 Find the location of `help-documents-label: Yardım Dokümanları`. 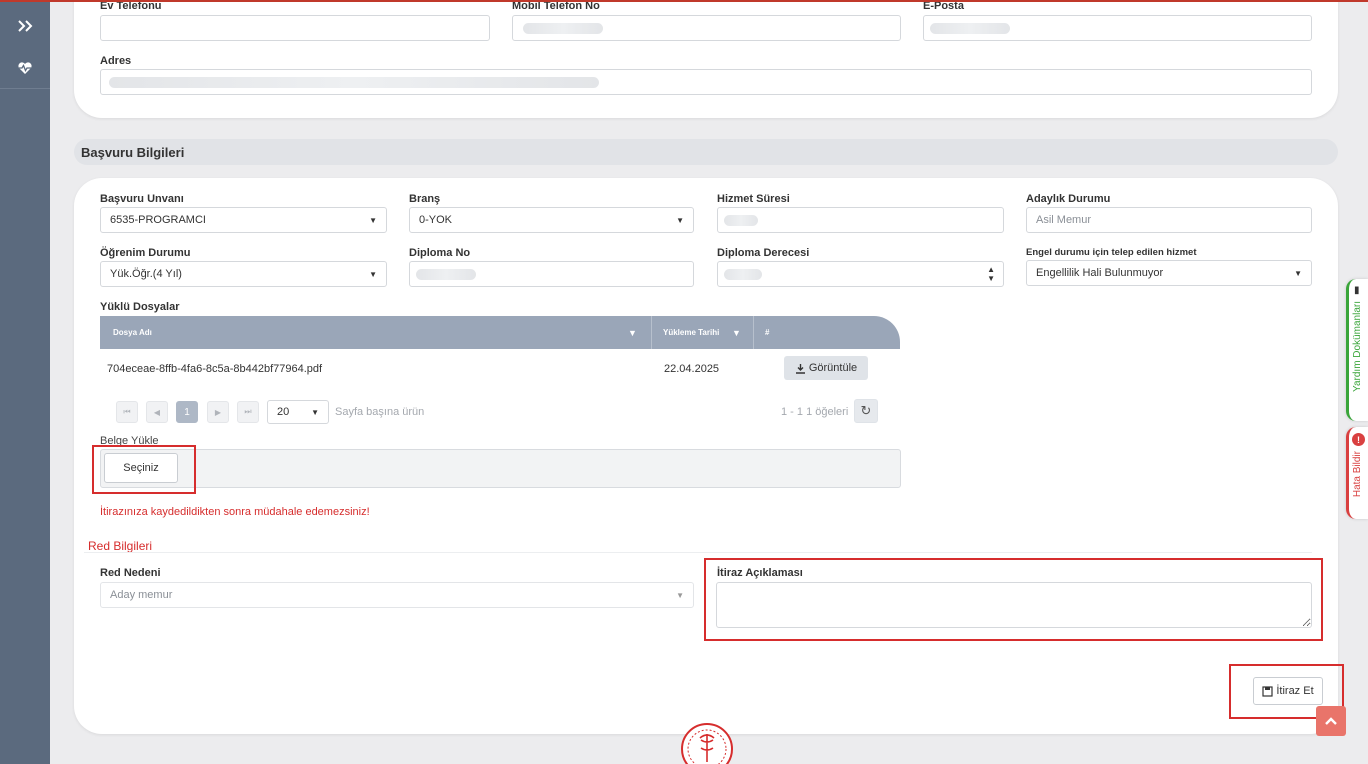

help-documents-label: Yardım Dokümanları is located at coordinates (1357, 346).